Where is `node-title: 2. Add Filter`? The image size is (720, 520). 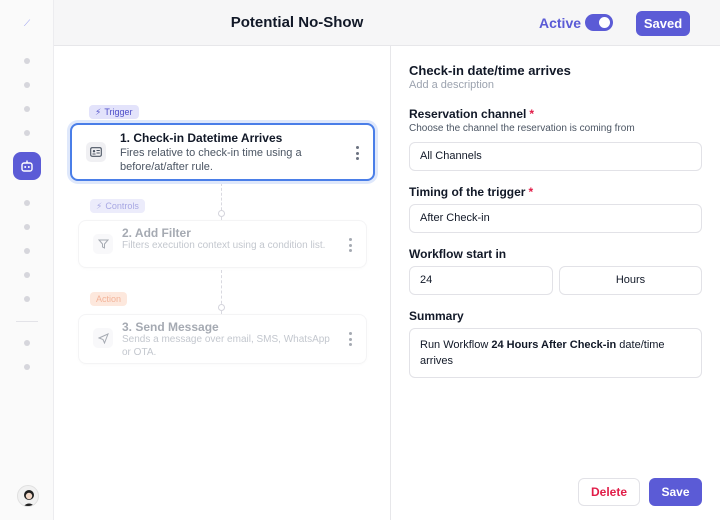 node-title: 2. Add Filter is located at coordinates (156, 233).